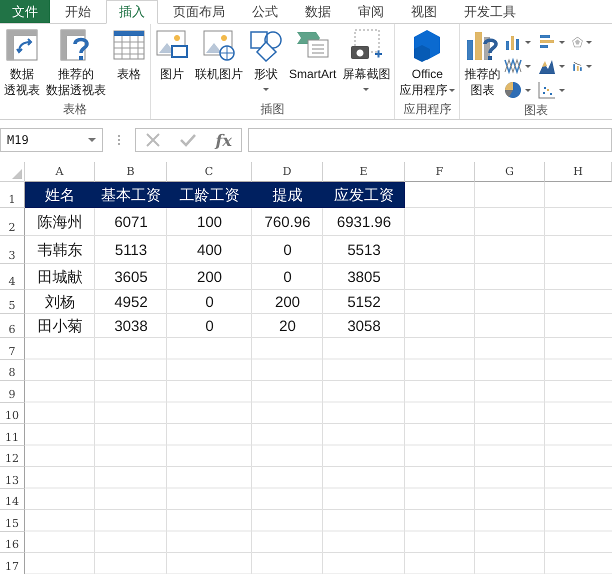  What do you see at coordinates (513, 90) in the screenshot?
I see `pie-chart-icon` at bounding box center [513, 90].